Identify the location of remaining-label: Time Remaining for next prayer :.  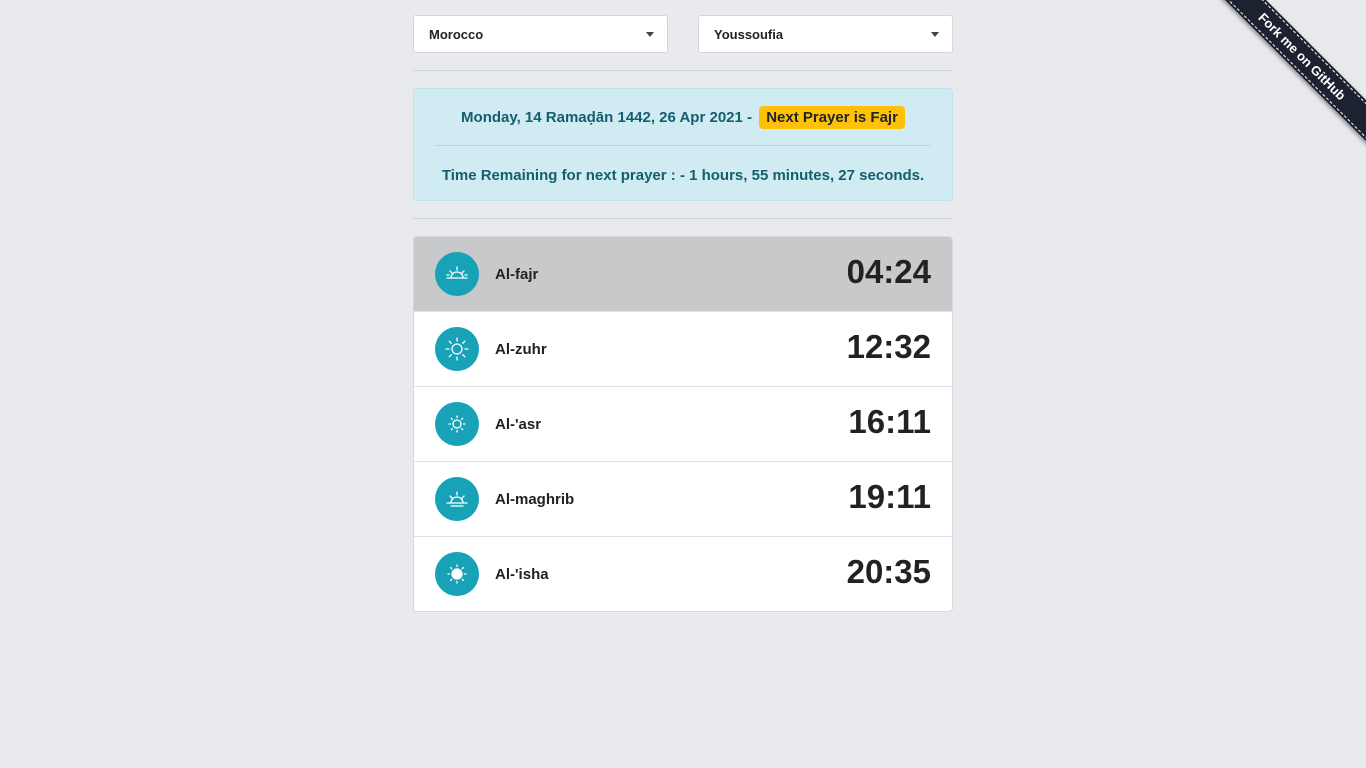
(558, 175).